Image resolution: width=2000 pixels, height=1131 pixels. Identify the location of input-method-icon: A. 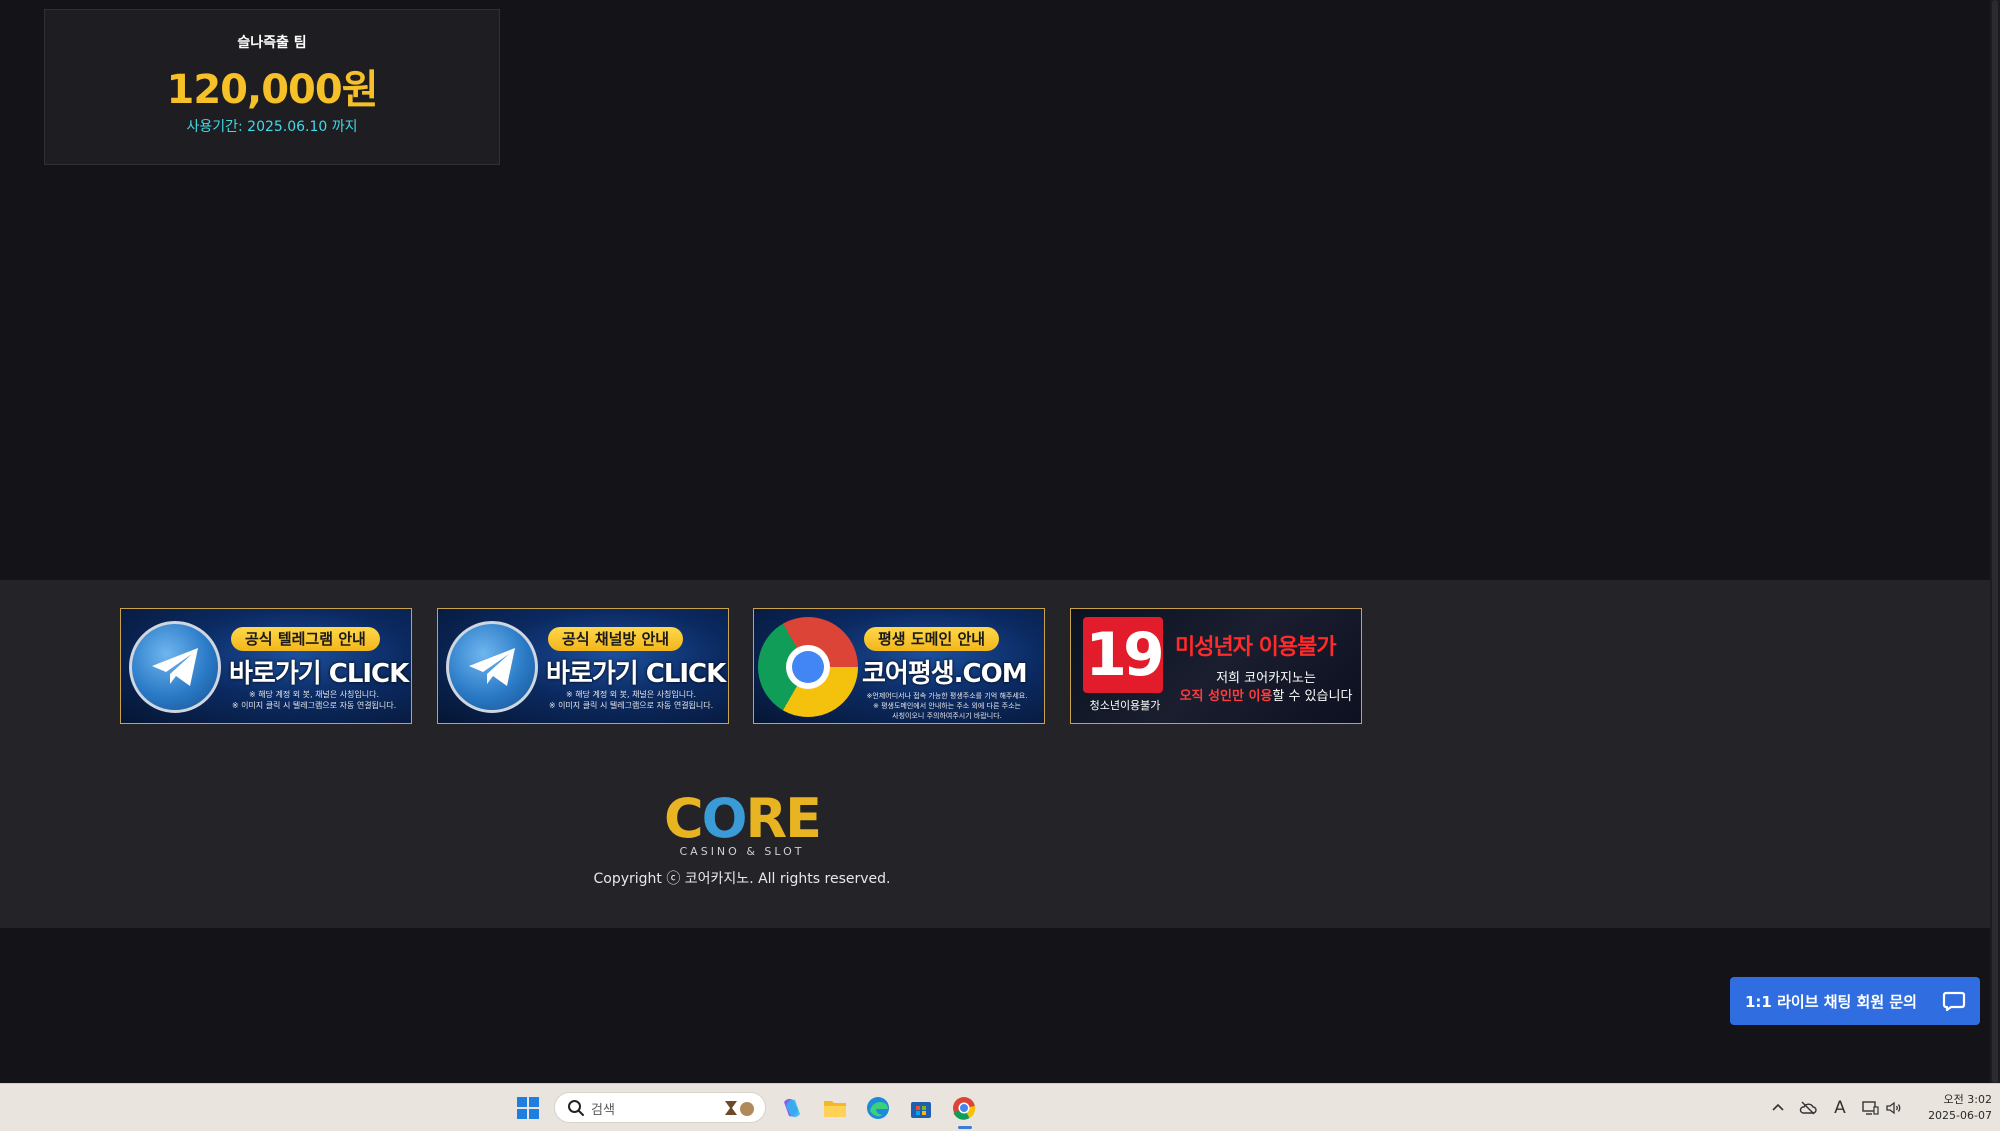
(1840, 1108).